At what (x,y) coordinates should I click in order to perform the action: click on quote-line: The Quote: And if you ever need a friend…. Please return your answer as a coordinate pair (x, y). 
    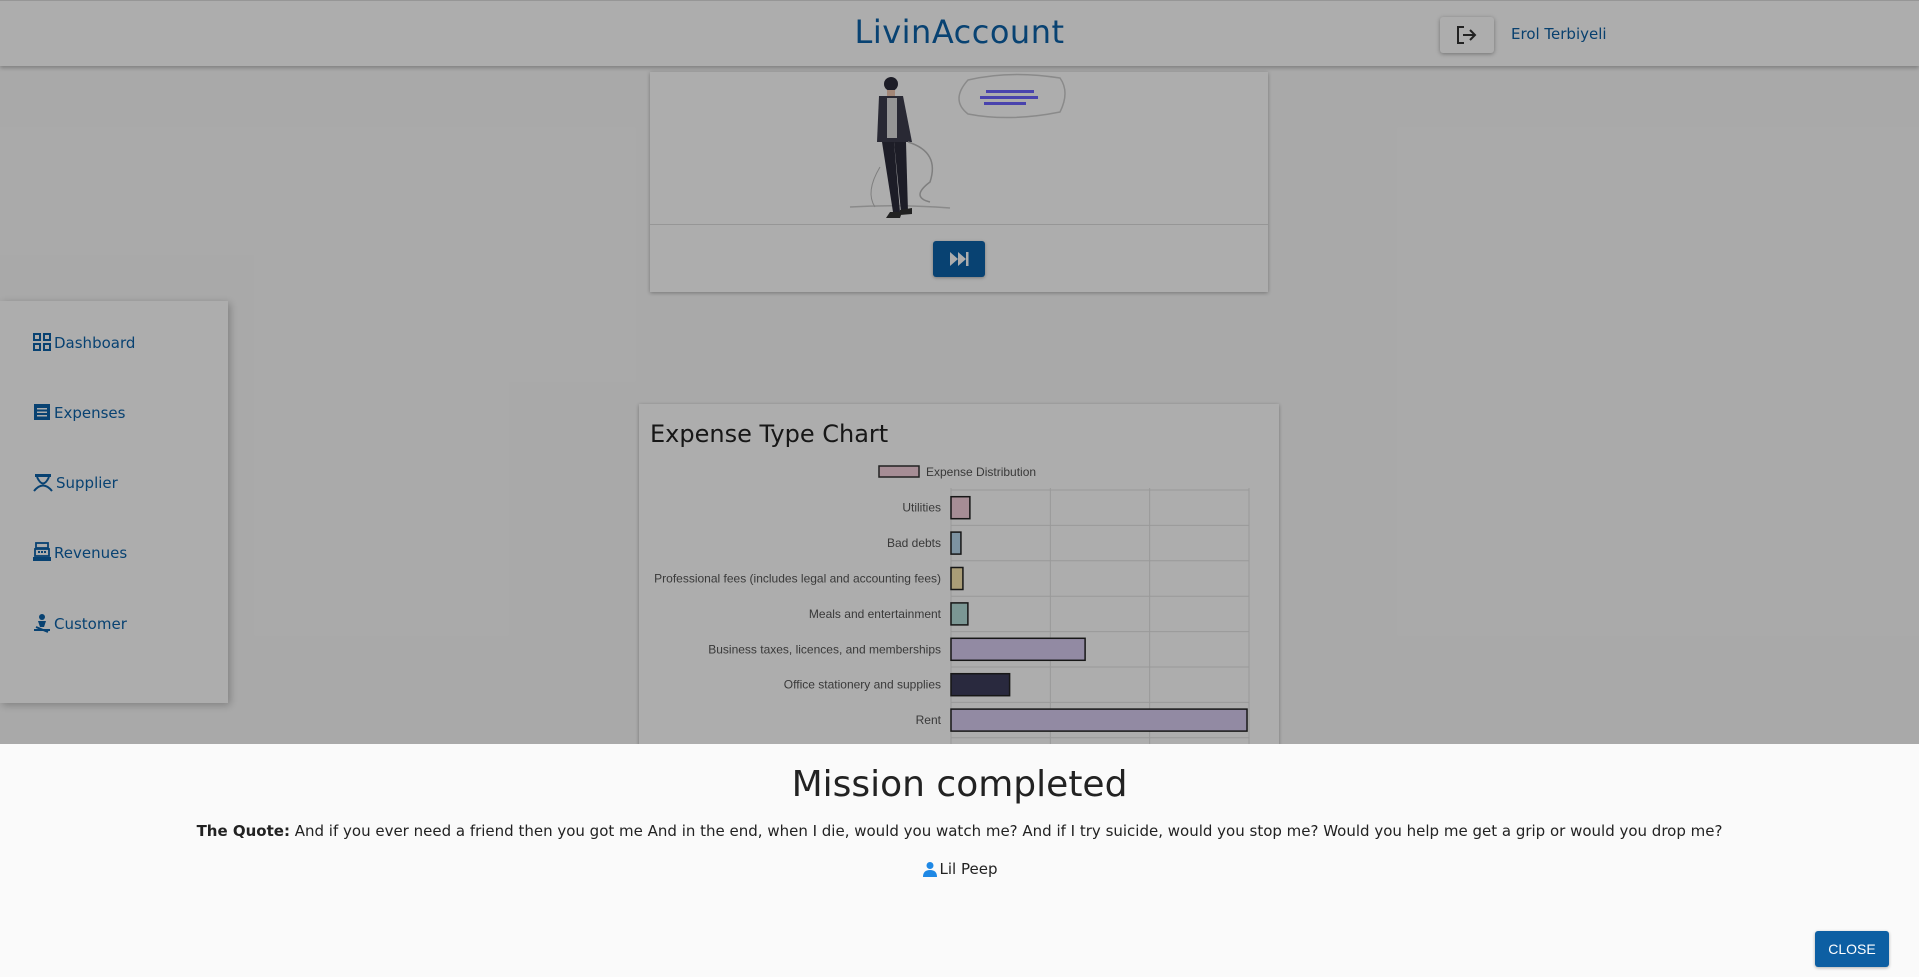
    Looking at the image, I should click on (959, 831).